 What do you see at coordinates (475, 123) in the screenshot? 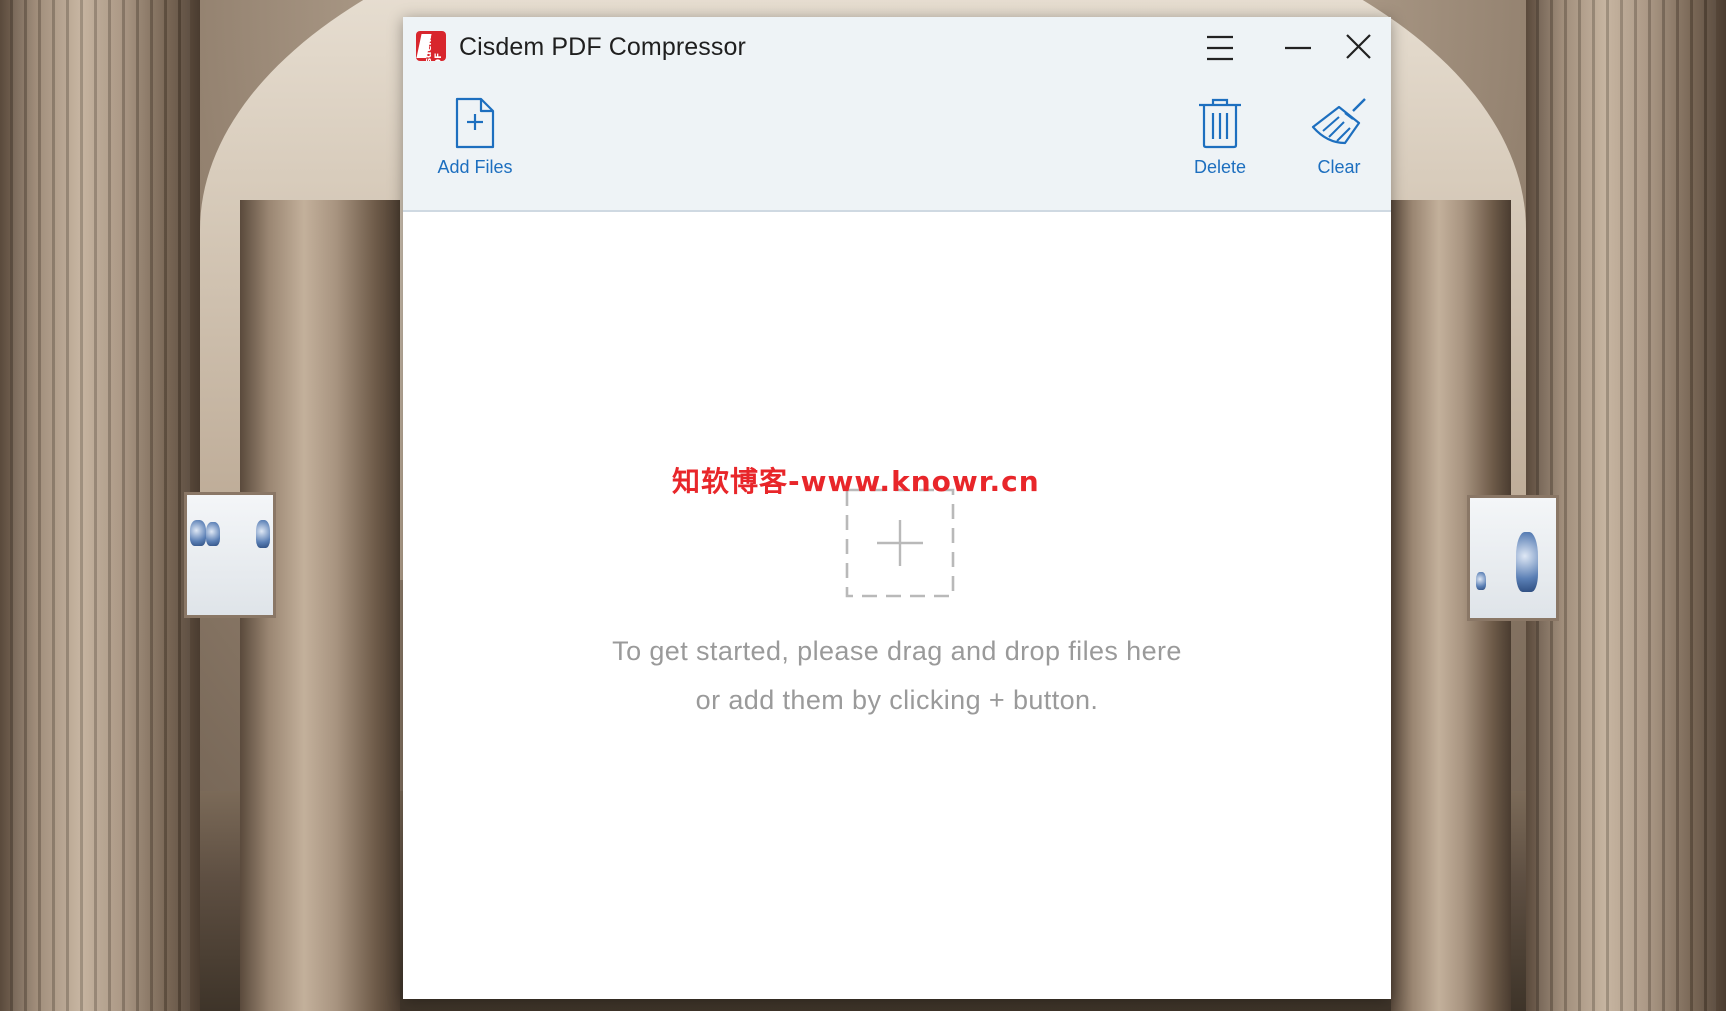
I see `add-file-icon` at bounding box center [475, 123].